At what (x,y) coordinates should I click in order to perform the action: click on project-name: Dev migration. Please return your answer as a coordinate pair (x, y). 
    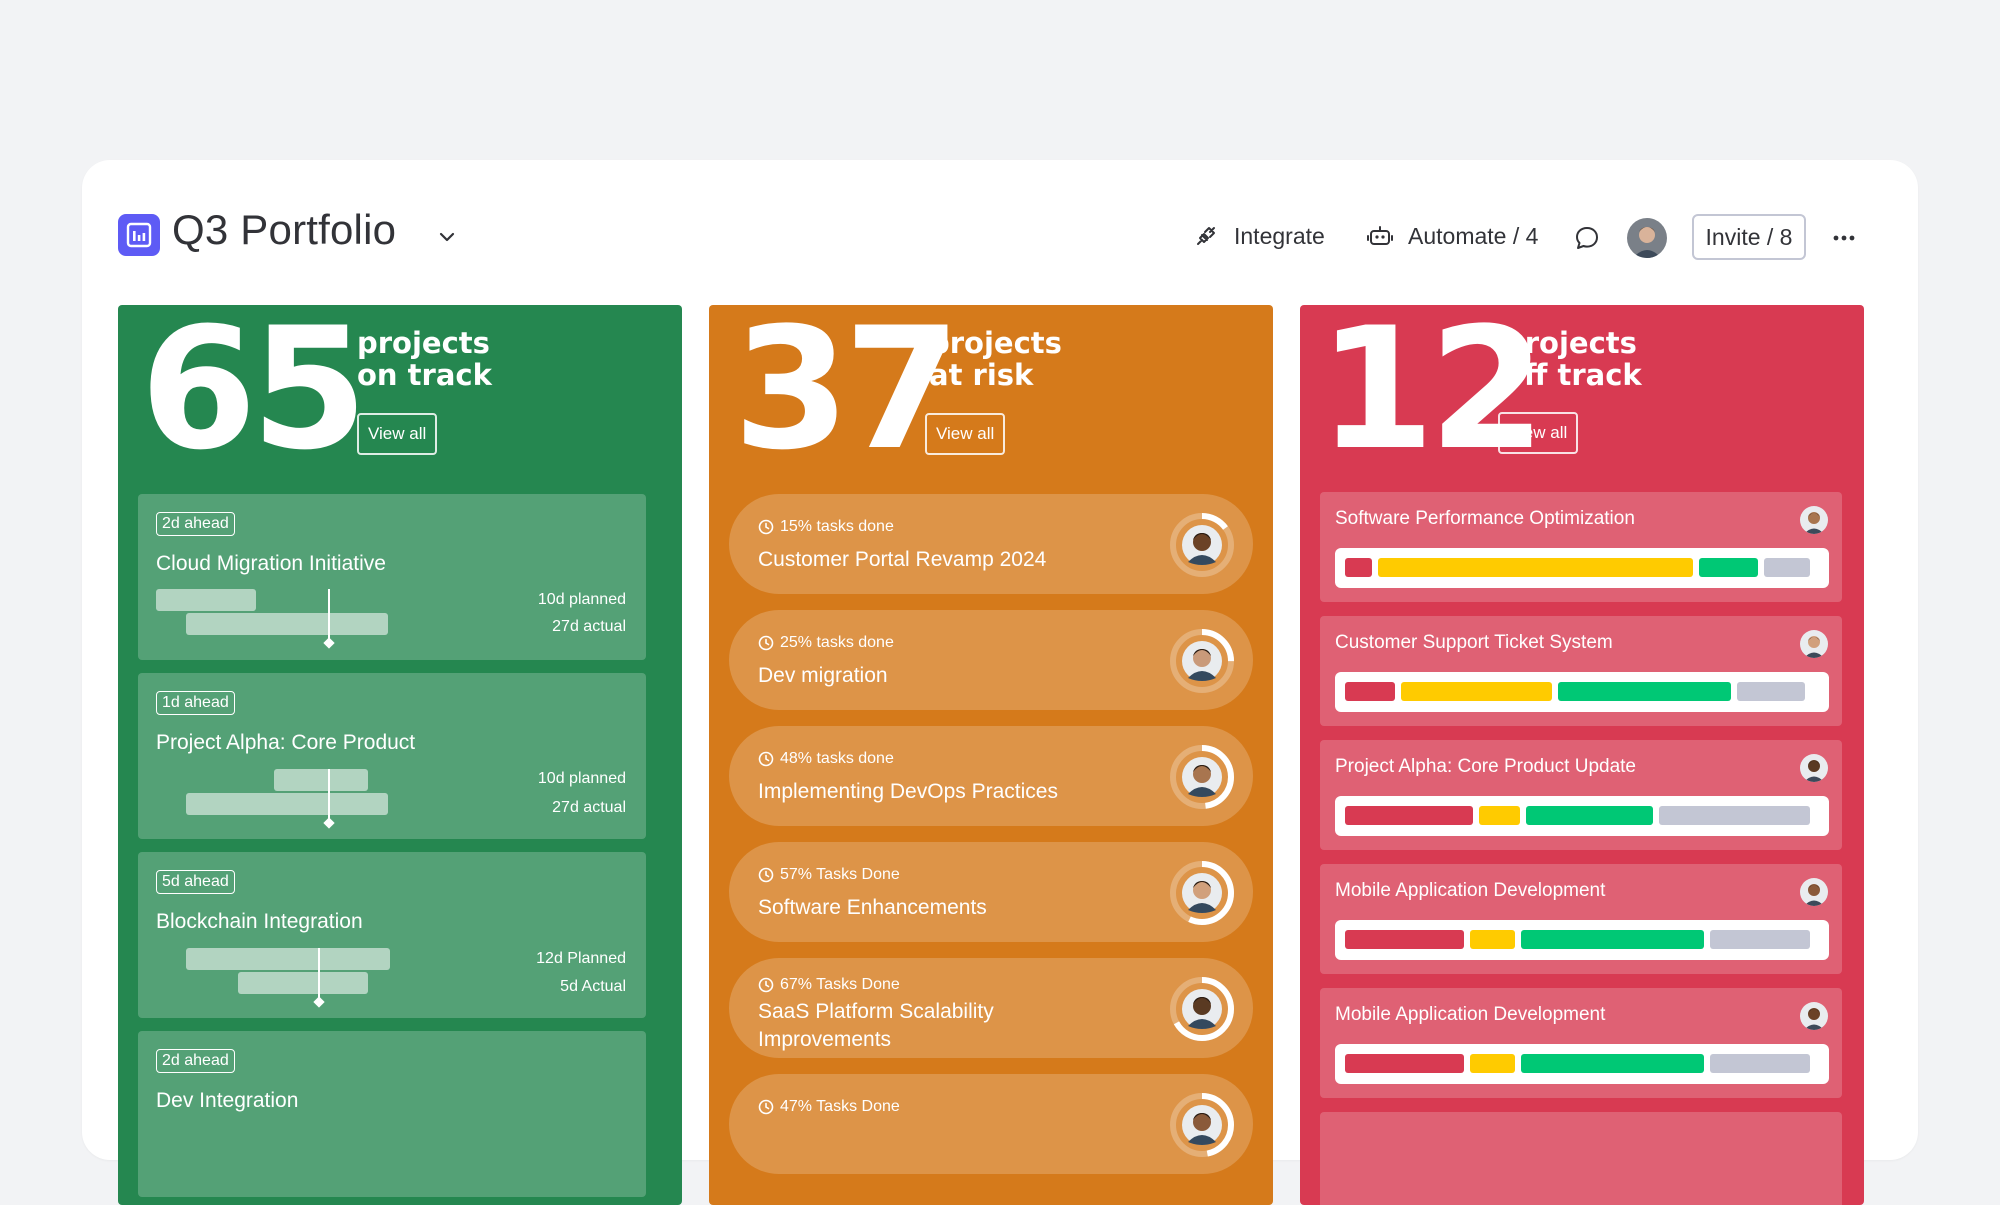
    Looking at the image, I should click on (823, 675).